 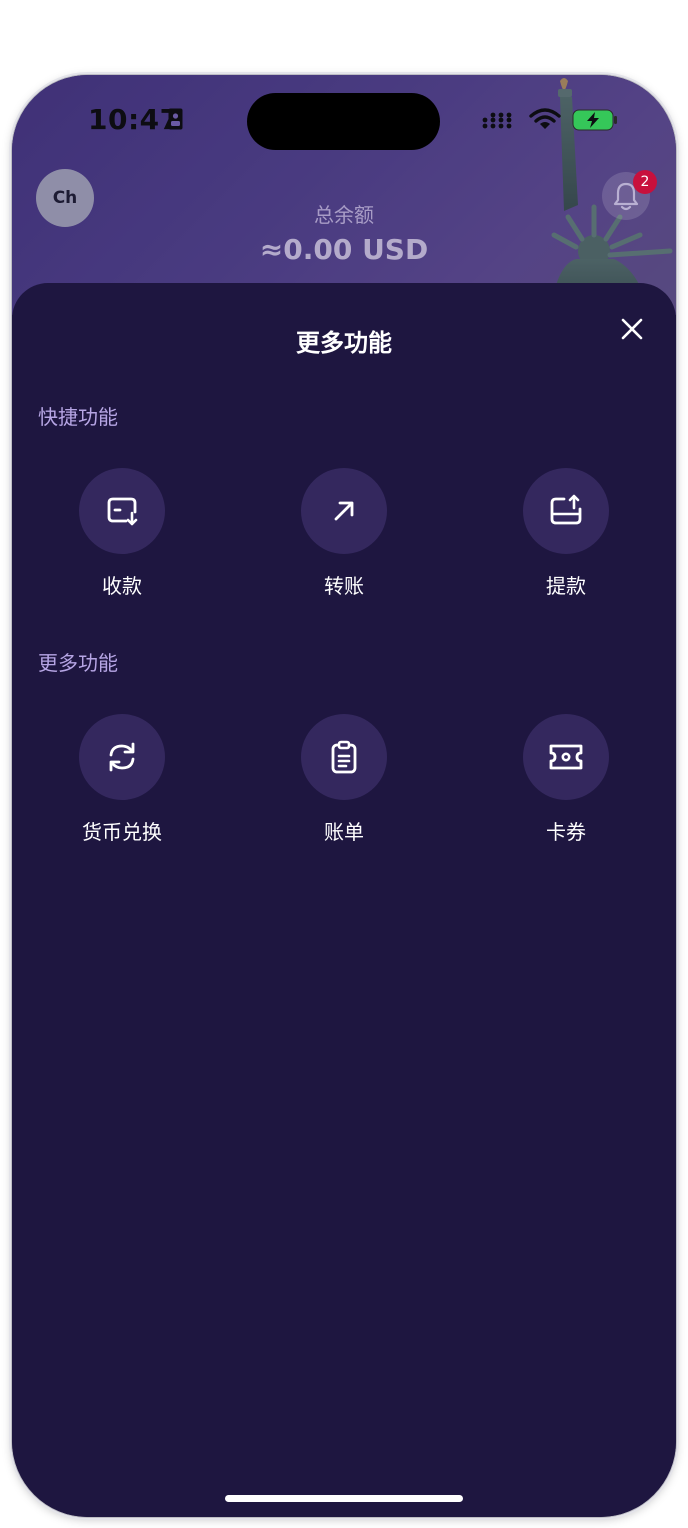 I want to click on close-icon, so click(x=632, y=329).